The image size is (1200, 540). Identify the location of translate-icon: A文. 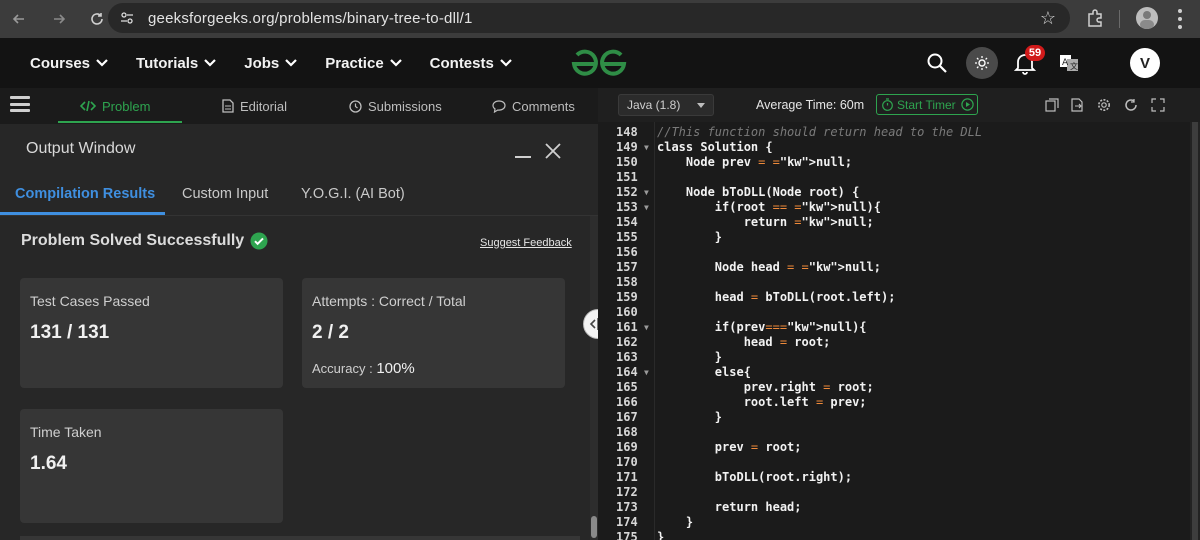
(1069, 63).